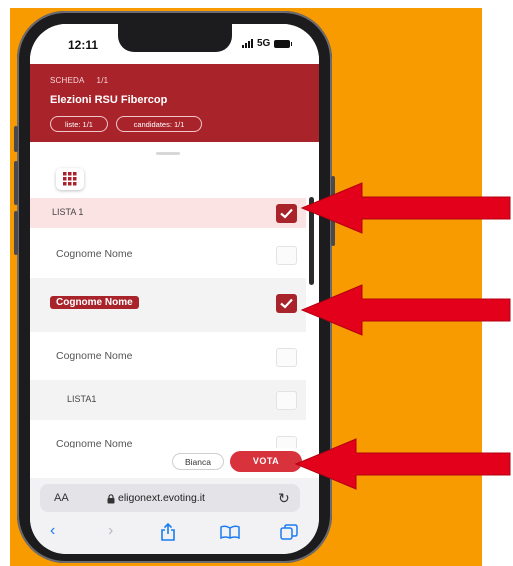 Image resolution: width=513 pixels, height=566 pixels. Describe the element at coordinates (283, 43) in the screenshot. I see `battery-icon` at that location.